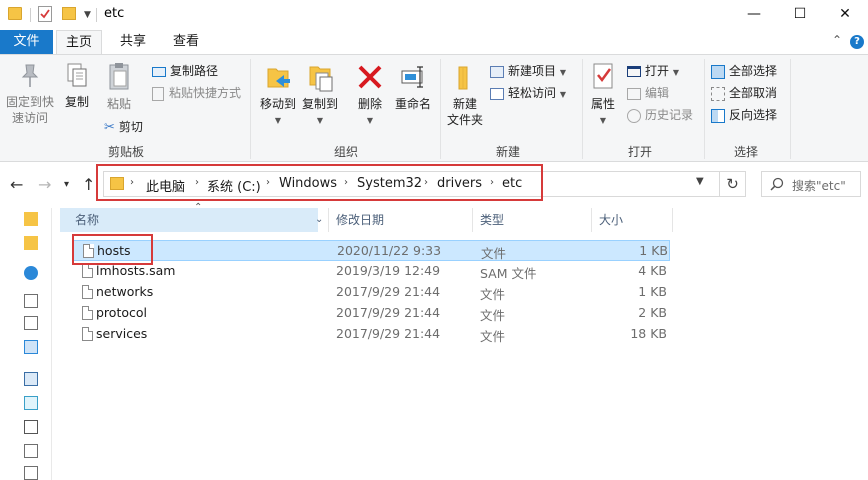  What do you see at coordinates (660, 115) in the screenshot?
I see `history-button: 历史记录` at bounding box center [660, 115].